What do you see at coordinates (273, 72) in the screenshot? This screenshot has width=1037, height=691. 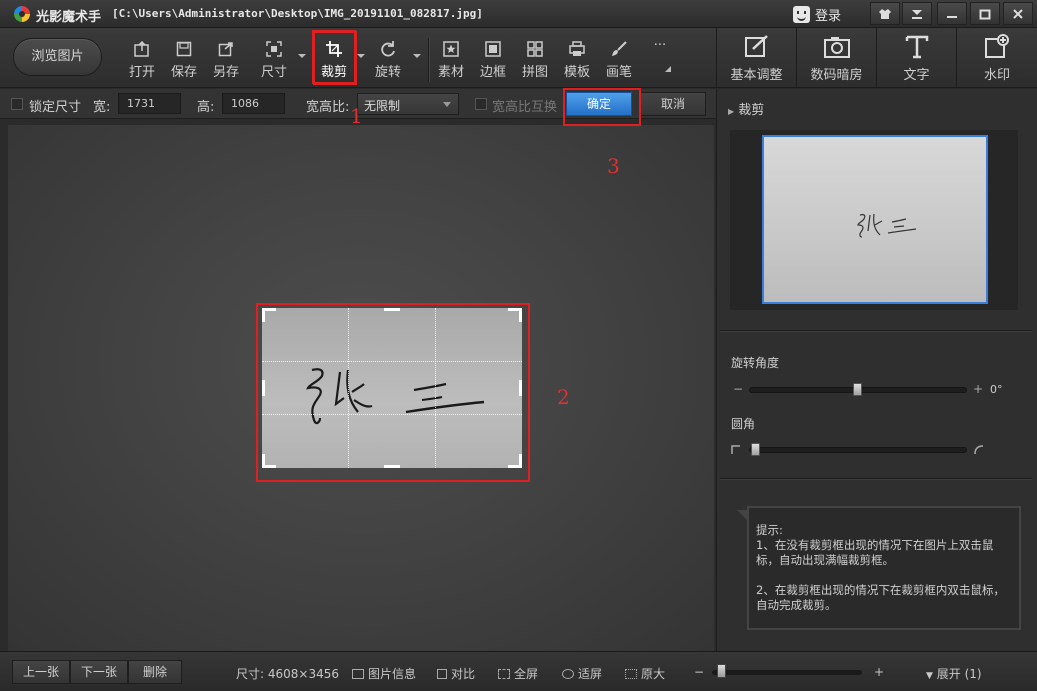 I see `resize-label: 尺寸` at bounding box center [273, 72].